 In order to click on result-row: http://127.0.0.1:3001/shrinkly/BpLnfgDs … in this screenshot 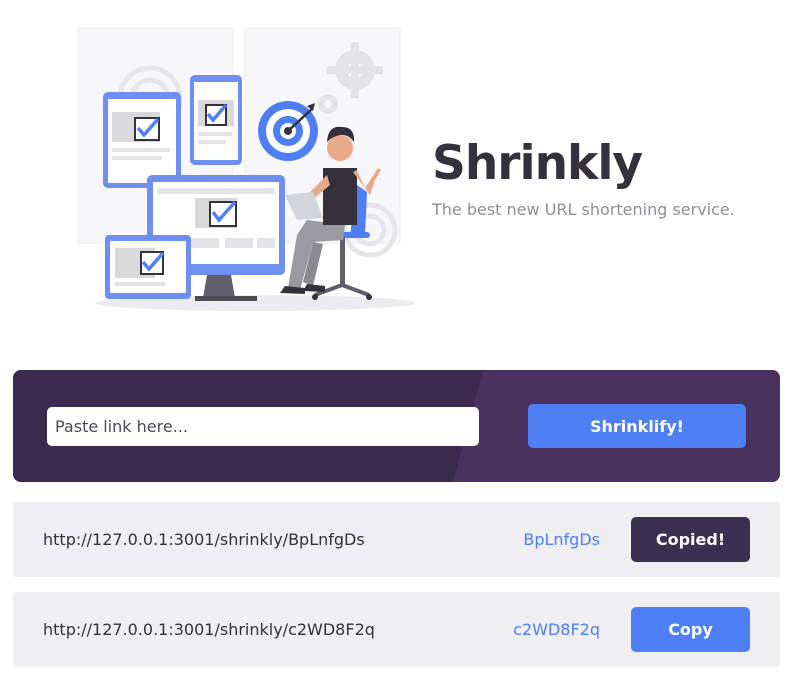, I will do `click(396, 539)`.